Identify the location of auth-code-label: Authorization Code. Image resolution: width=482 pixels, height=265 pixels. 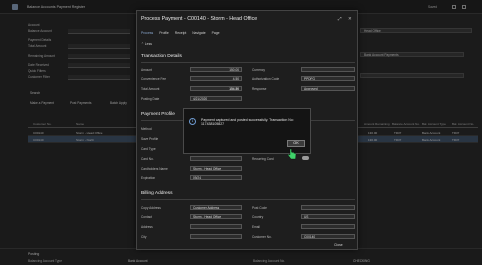
(266, 79).